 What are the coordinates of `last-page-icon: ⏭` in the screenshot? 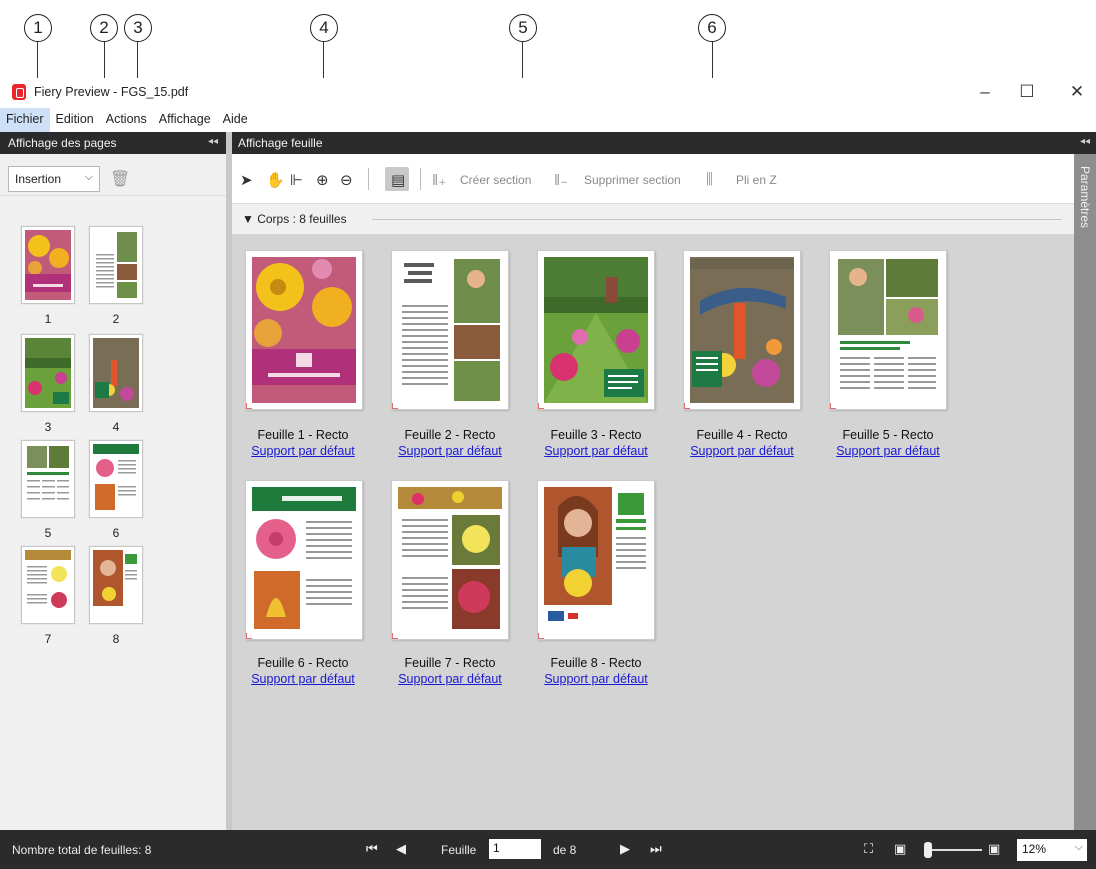 It's located at (656, 849).